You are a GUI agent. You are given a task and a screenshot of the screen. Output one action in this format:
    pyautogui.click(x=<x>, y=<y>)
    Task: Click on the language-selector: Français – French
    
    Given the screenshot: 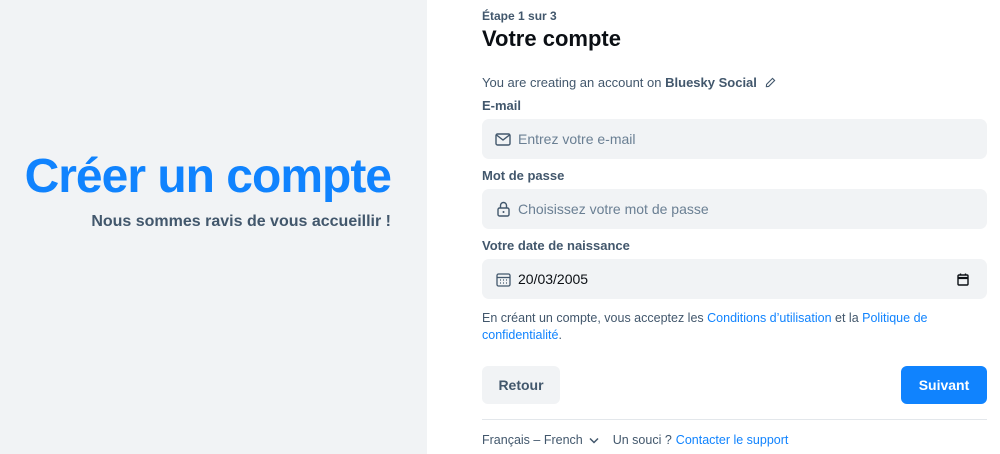 What is the action you would take?
    pyautogui.click(x=547, y=440)
    